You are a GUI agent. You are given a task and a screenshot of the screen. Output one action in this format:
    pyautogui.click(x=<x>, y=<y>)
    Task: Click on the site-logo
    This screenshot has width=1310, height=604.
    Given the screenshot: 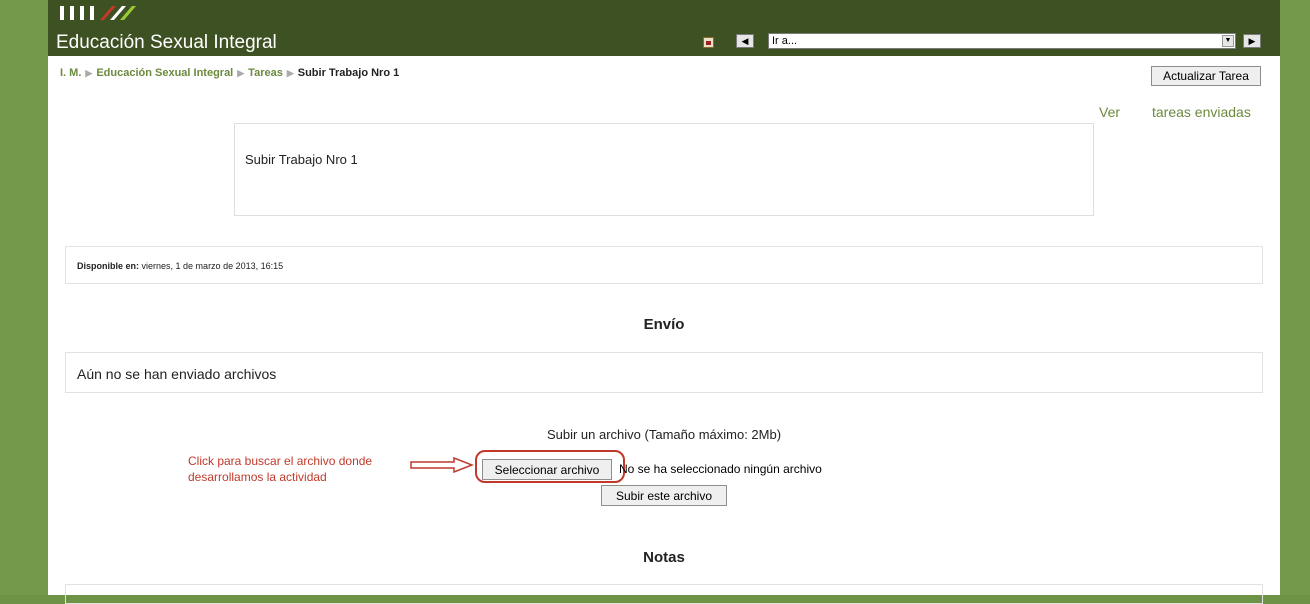 What is the action you would take?
    pyautogui.click(x=98, y=13)
    